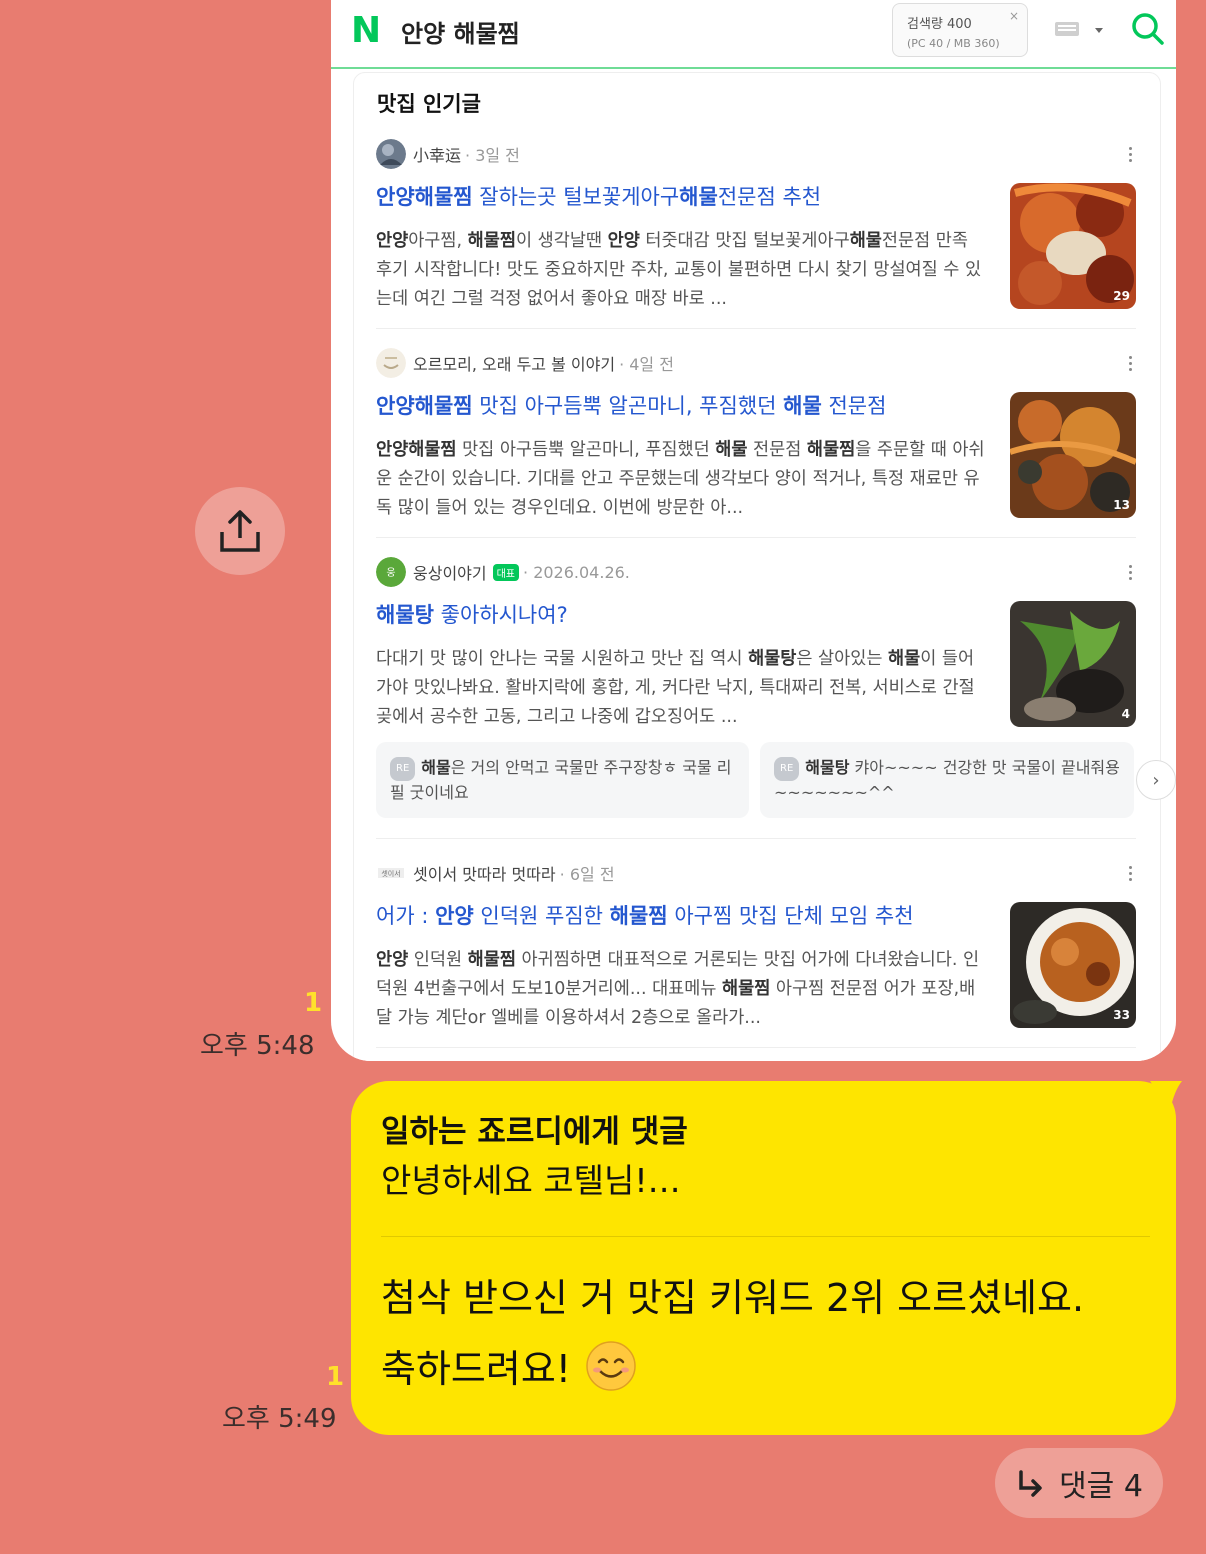  I want to click on post-thumbnail: 13, so click(1073, 455).